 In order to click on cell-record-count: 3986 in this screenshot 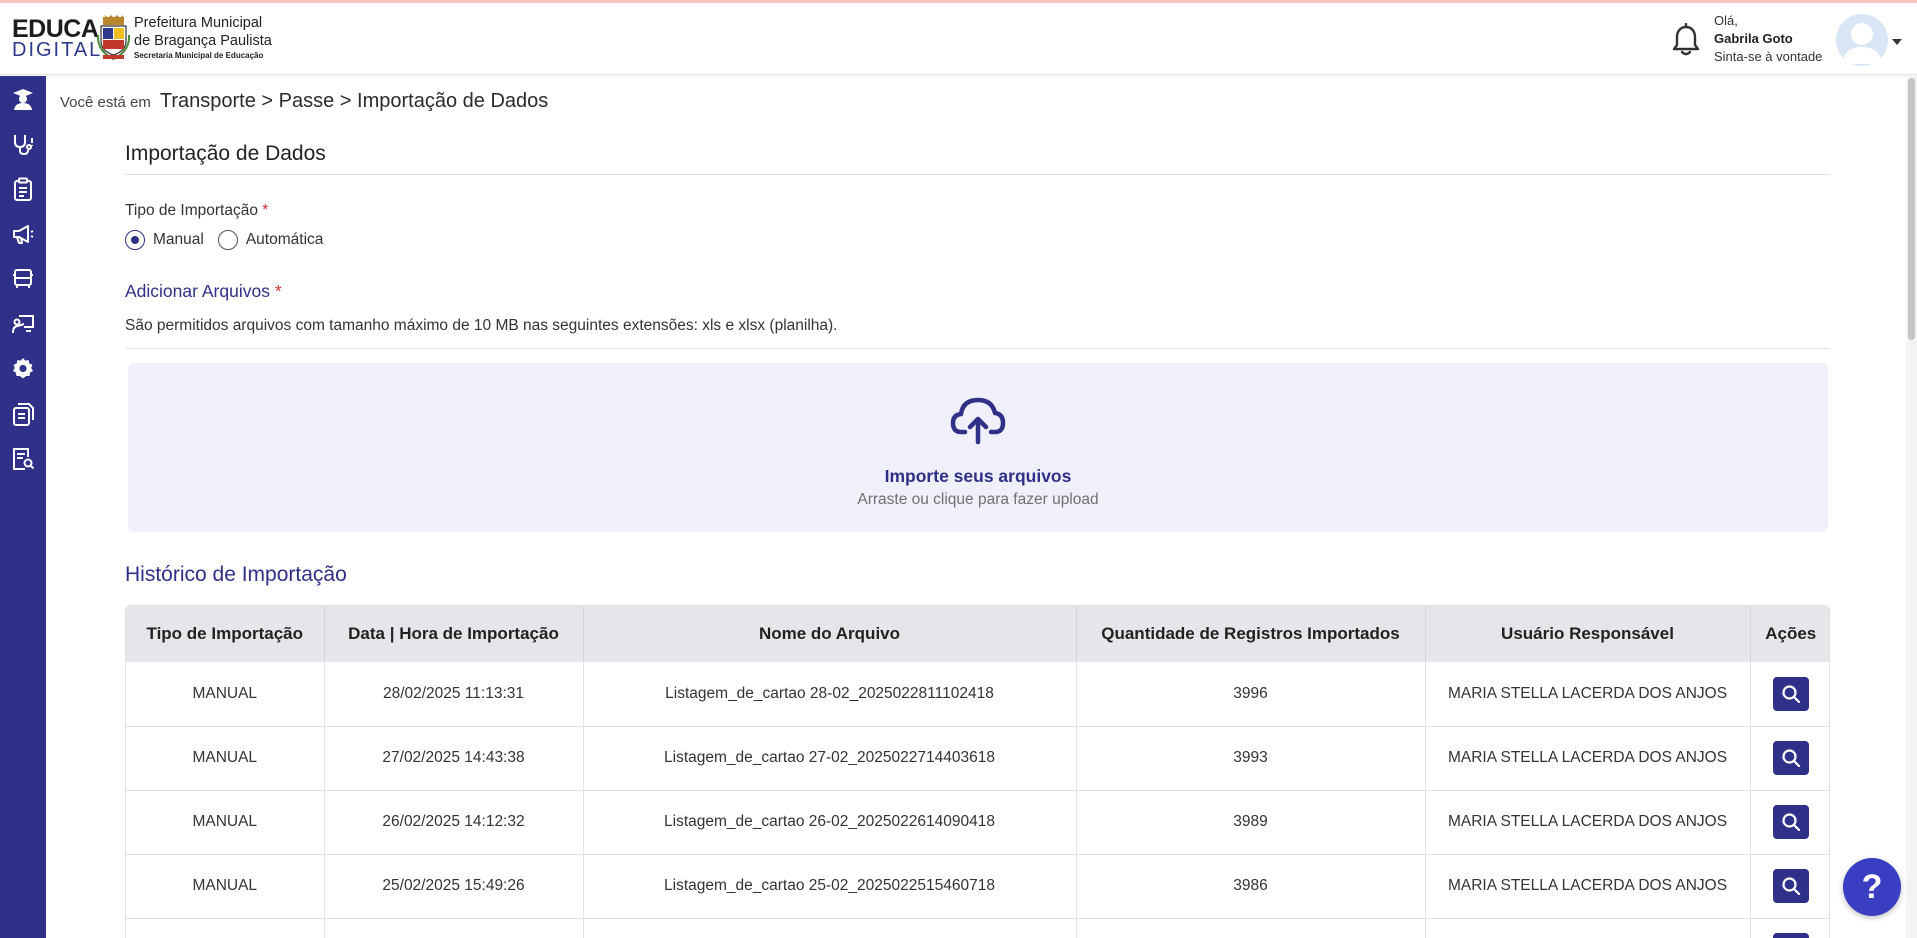, I will do `click(1251, 886)`.